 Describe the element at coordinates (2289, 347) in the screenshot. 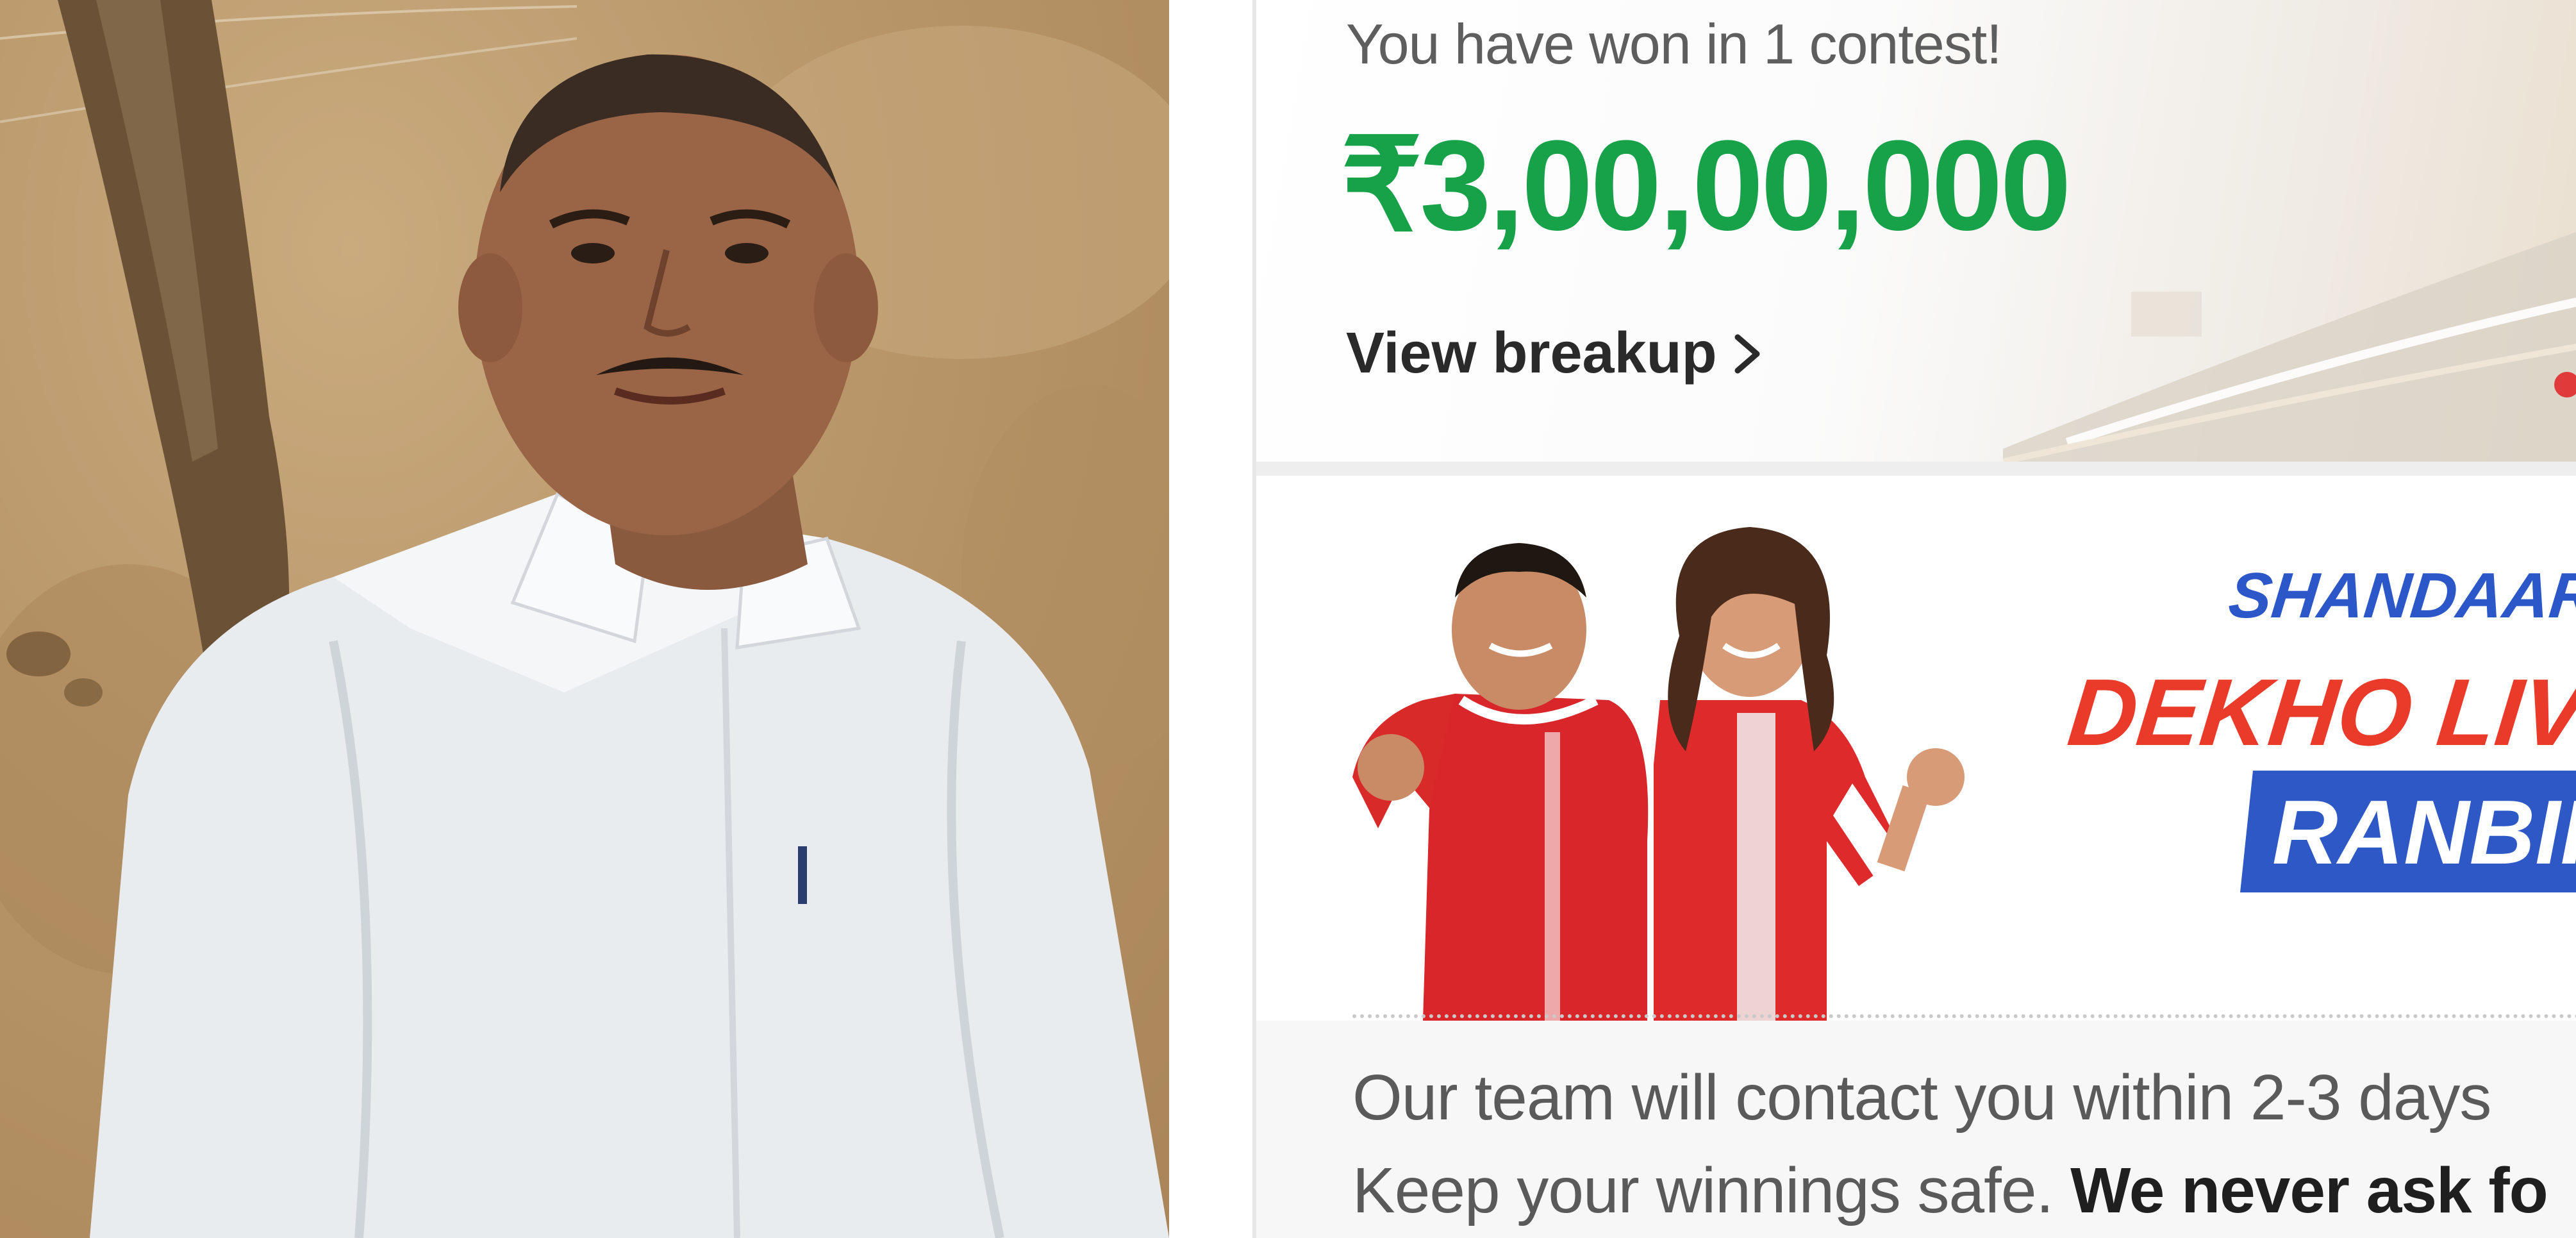

I see `stadium-background` at that location.